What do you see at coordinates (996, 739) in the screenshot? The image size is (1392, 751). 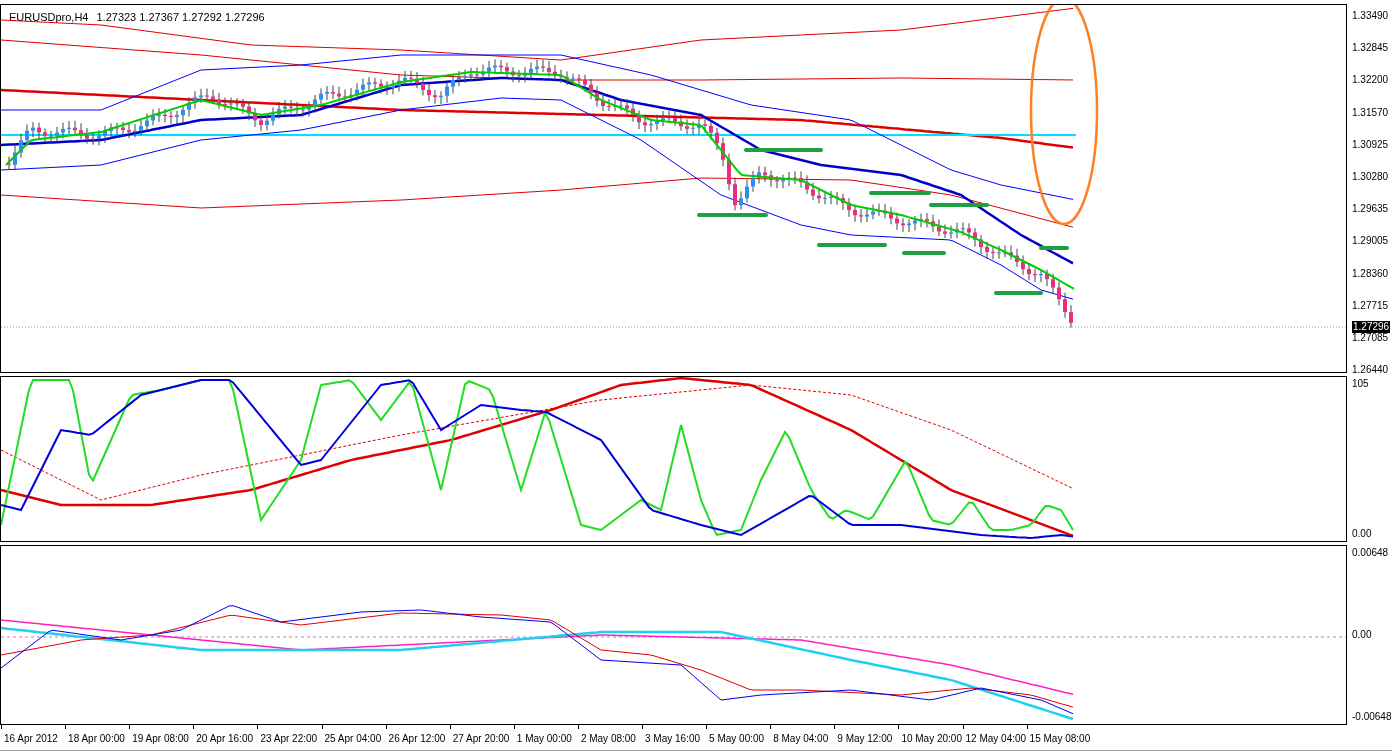 I see `time-label: 12 May 04:00` at bounding box center [996, 739].